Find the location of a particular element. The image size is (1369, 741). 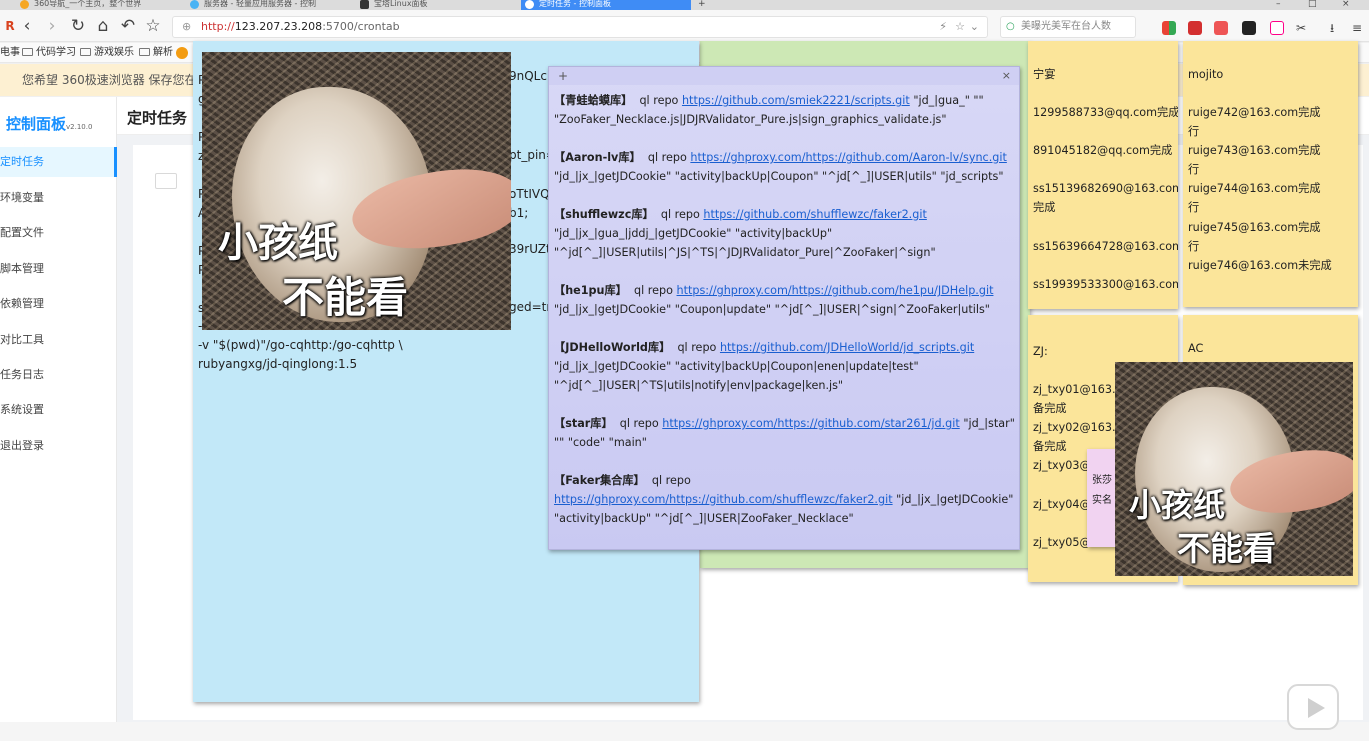

note-line: ZJ: is located at coordinates (1040, 351).